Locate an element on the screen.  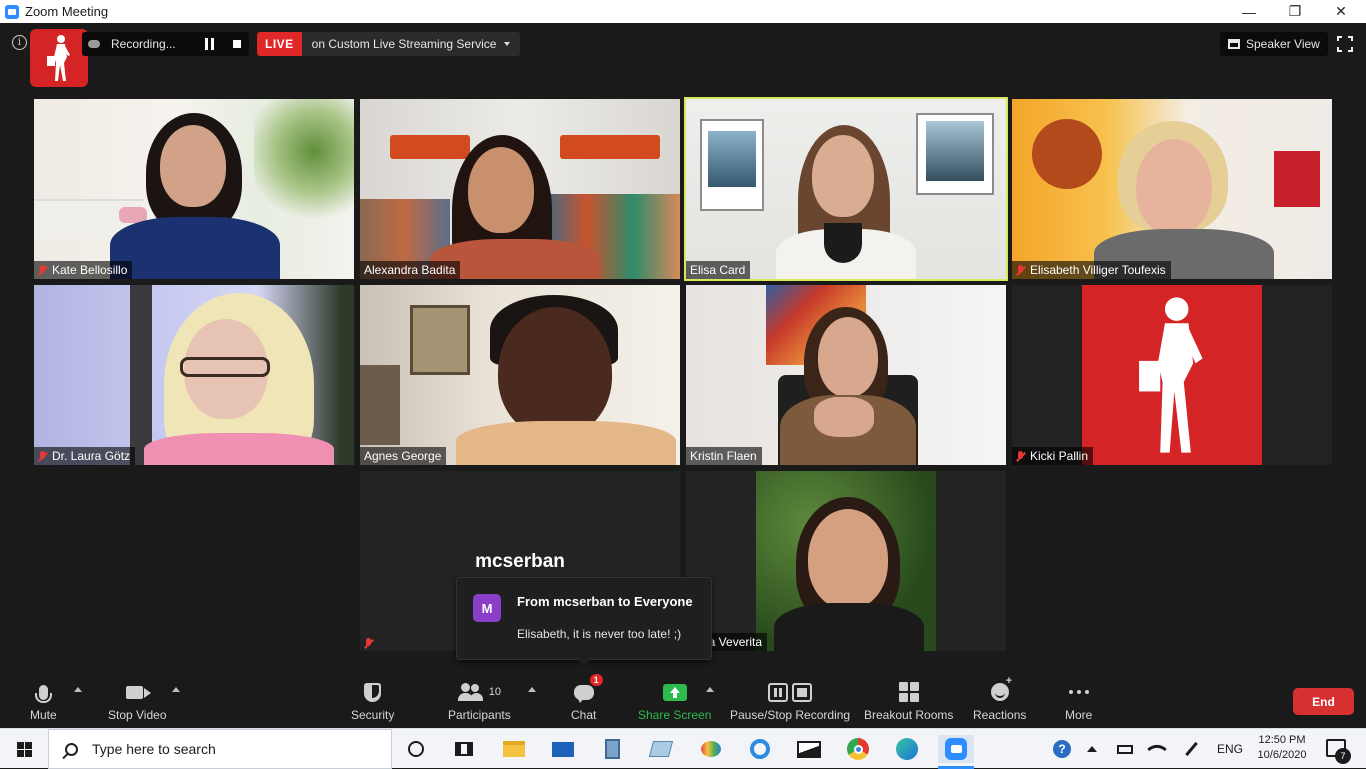
microphone-icon is located at coordinates (43, 693).